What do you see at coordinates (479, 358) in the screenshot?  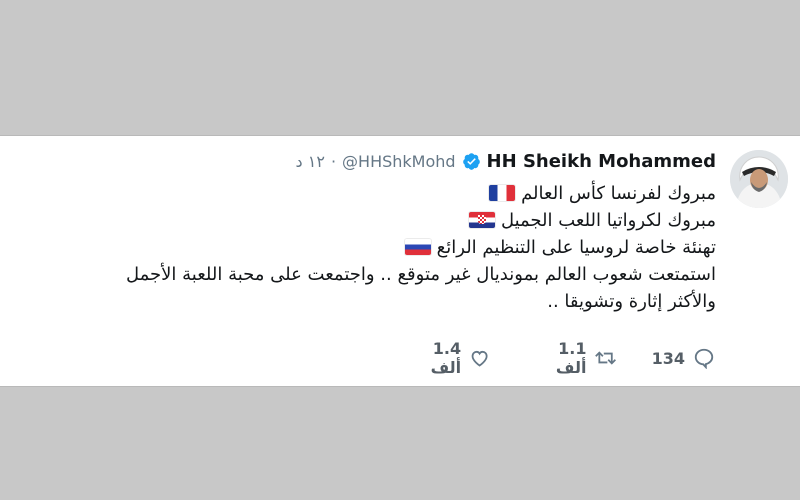 I see `heart-icon` at bounding box center [479, 358].